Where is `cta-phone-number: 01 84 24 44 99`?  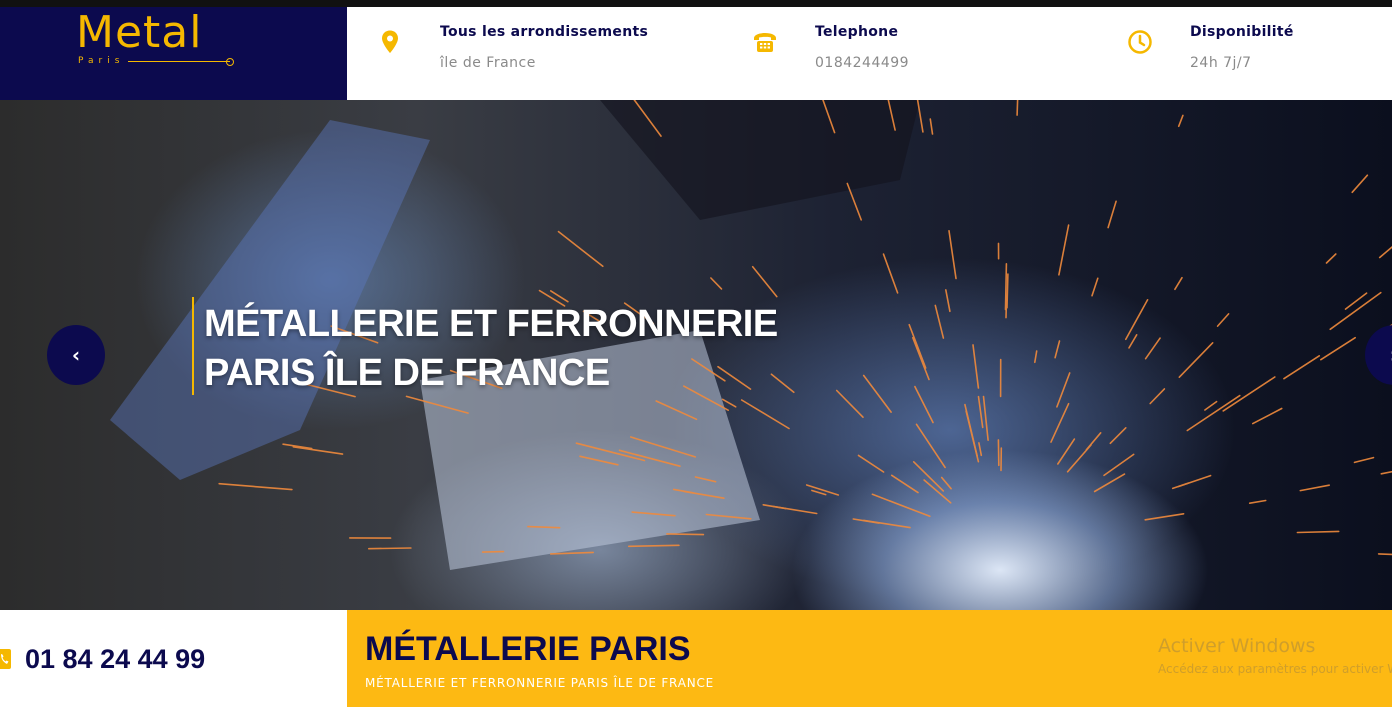 cta-phone-number: 01 84 24 44 99 is located at coordinates (115, 659).